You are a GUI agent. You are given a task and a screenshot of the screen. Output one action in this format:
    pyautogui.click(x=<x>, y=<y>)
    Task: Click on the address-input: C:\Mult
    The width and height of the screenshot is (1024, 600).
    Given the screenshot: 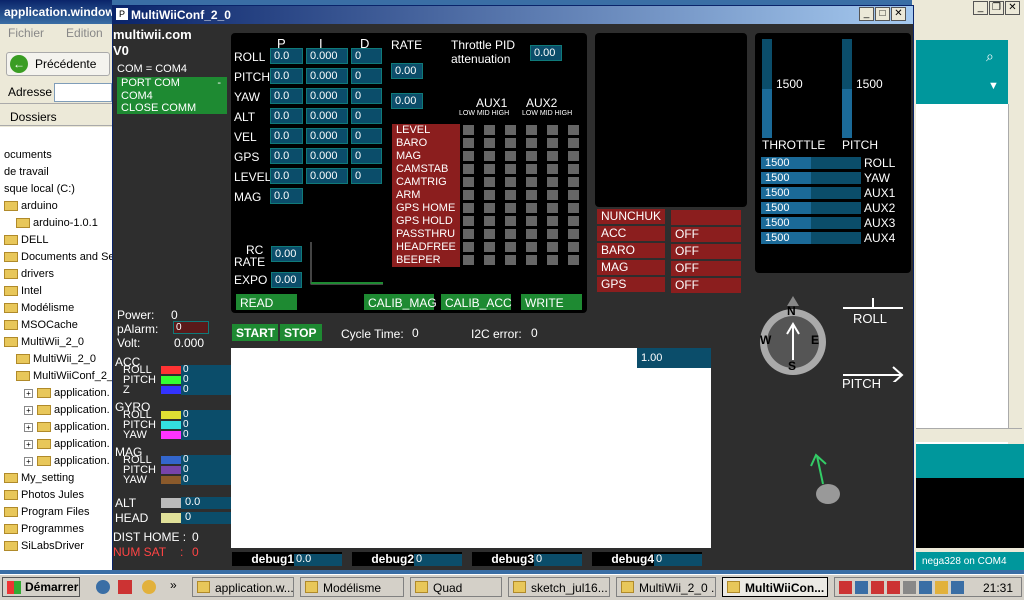 What is the action you would take?
    pyautogui.click(x=83, y=92)
    